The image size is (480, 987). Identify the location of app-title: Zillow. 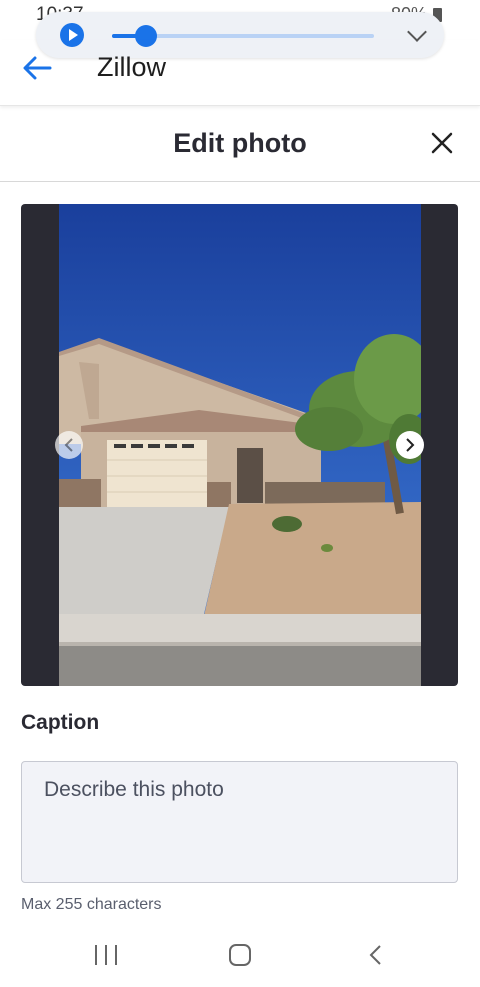
(132, 67).